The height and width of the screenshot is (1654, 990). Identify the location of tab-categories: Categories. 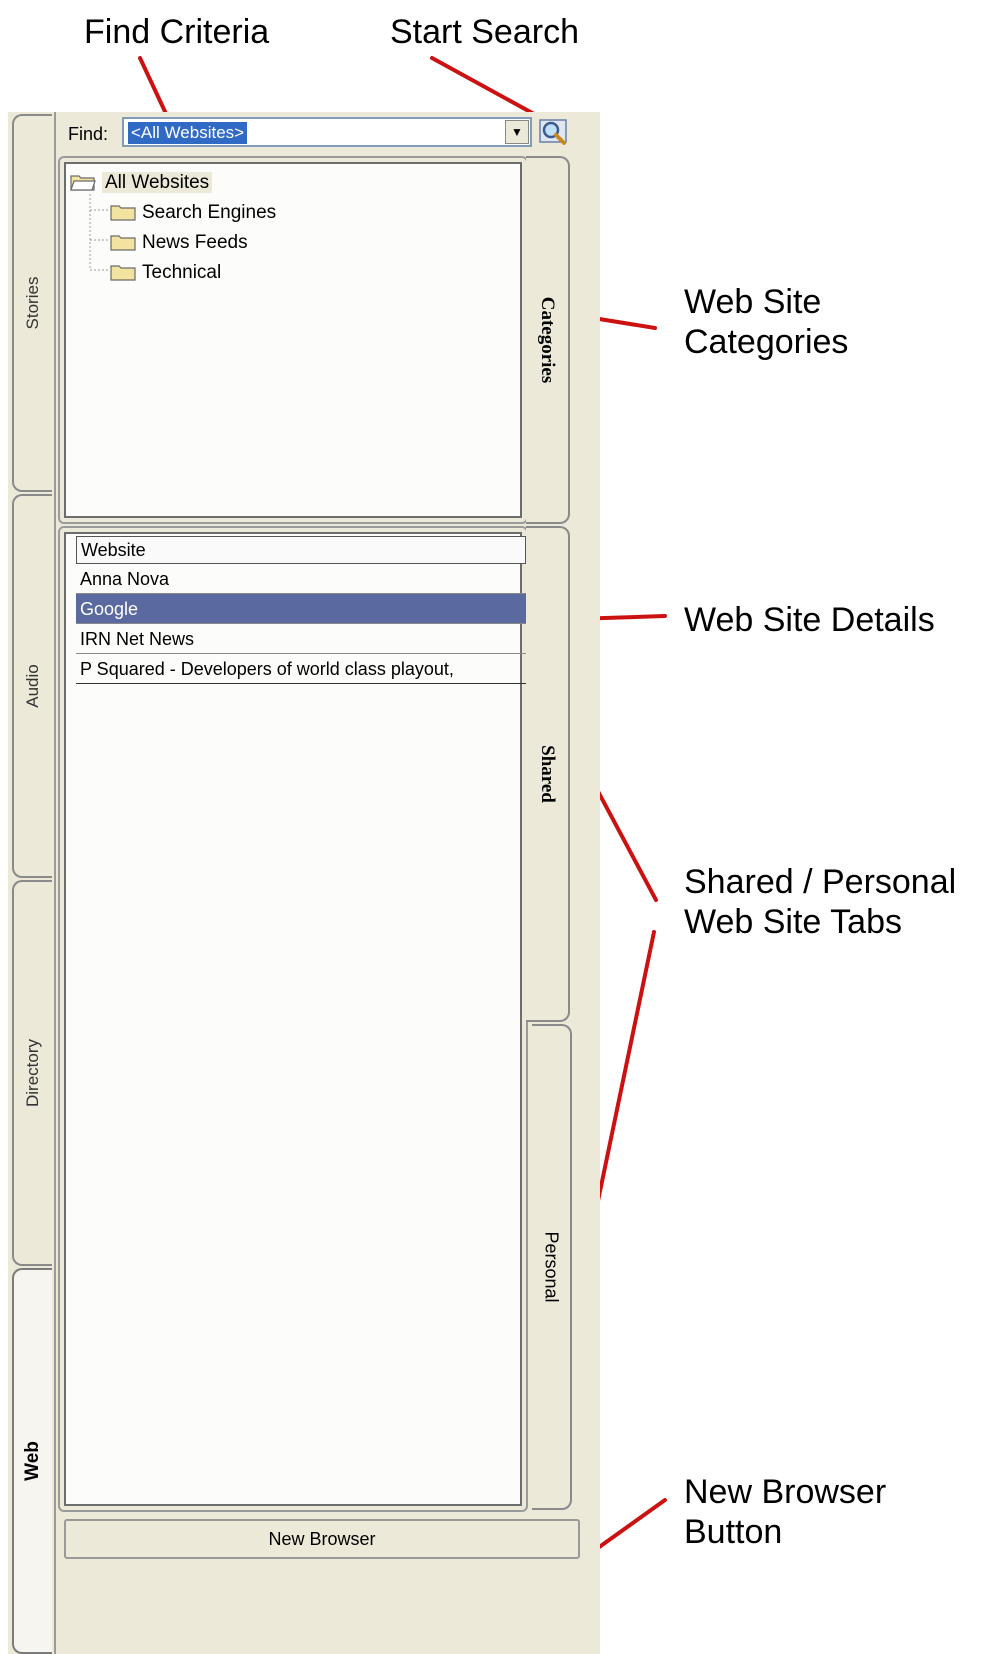
(548, 340).